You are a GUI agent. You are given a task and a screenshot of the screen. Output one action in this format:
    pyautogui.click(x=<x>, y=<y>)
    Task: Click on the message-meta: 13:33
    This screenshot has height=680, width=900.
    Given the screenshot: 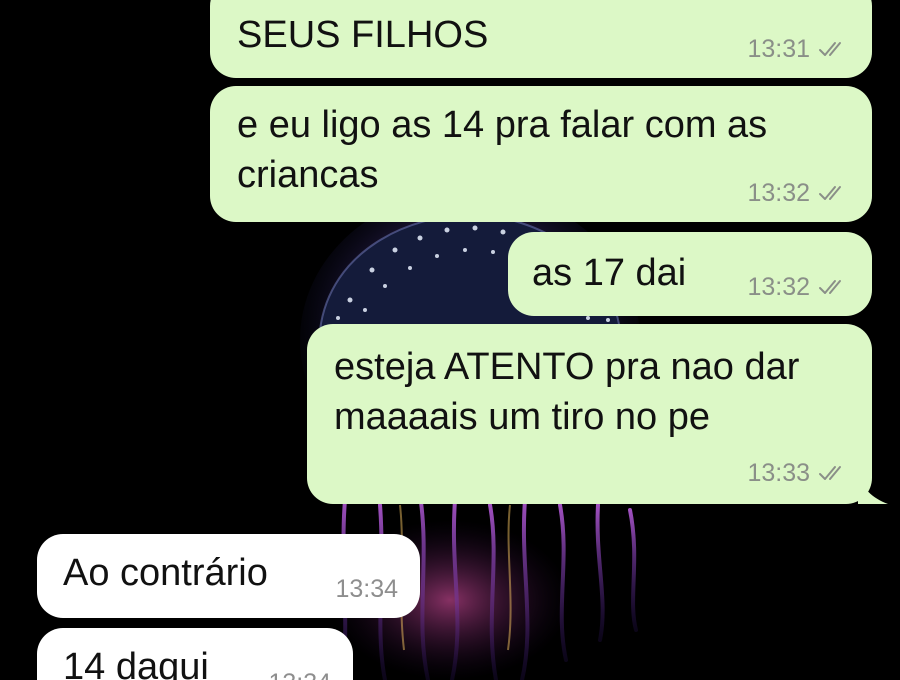 What is the action you would take?
    pyautogui.click(x=797, y=473)
    